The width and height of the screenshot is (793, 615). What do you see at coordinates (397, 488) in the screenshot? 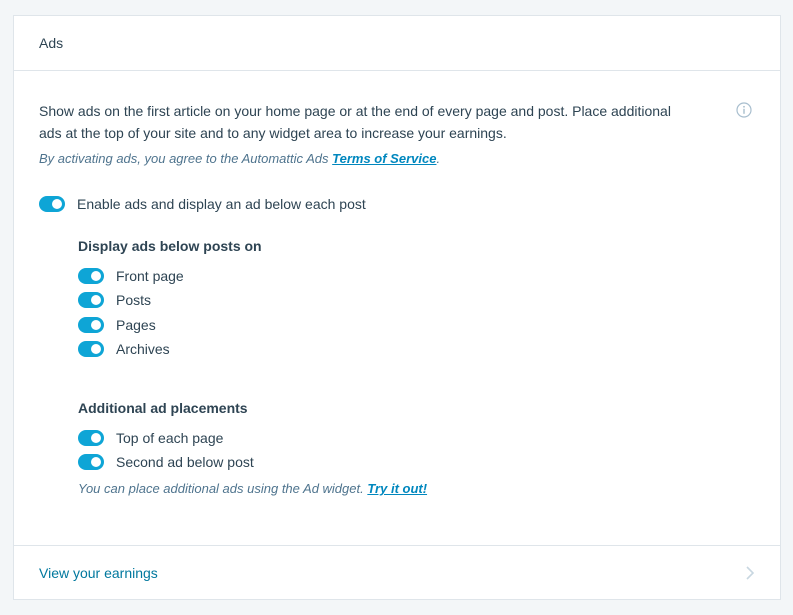
I see `try-it-out-link: Try it out!` at bounding box center [397, 488].